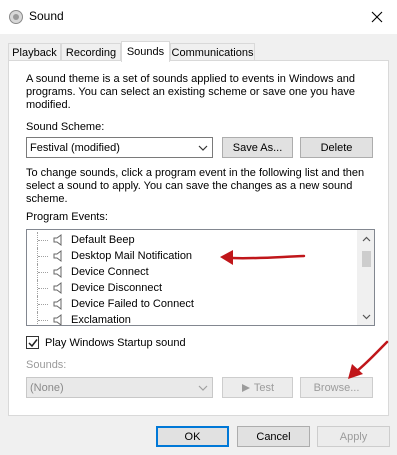  What do you see at coordinates (366, 259) in the screenshot?
I see `scroll-thumb` at bounding box center [366, 259].